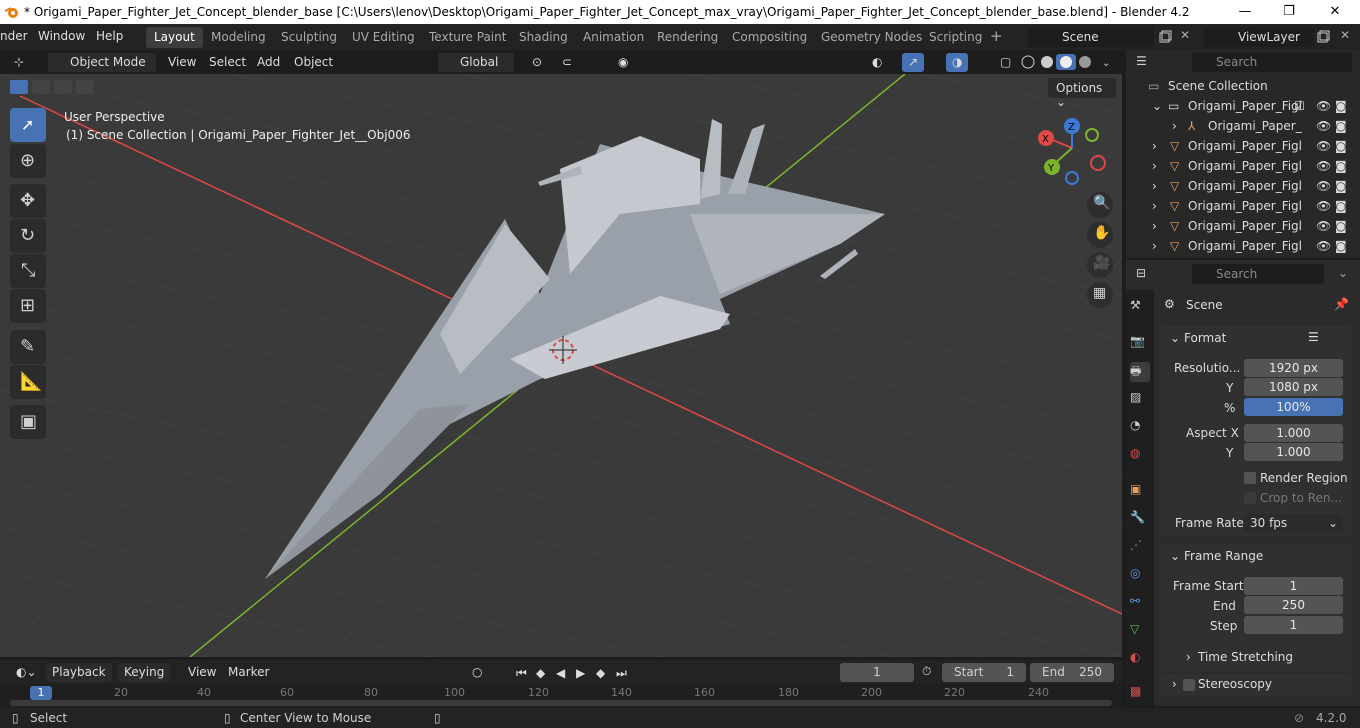  What do you see at coordinates (600, 673) in the screenshot?
I see `next-keyframe-icon: ◆` at bounding box center [600, 673].